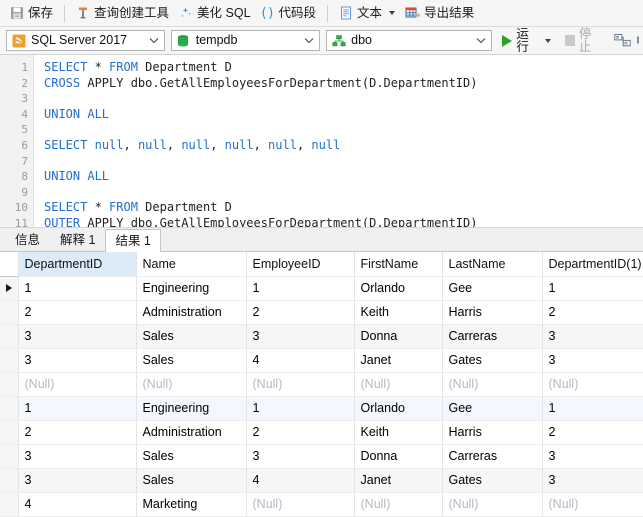 Image resolution: width=643 pixels, height=517 pixels. What do you see at coordinates (215, 13) in the screenshot?
I see `beautify-sql-button: 美化 SQL` at bounding box center [215, 13].